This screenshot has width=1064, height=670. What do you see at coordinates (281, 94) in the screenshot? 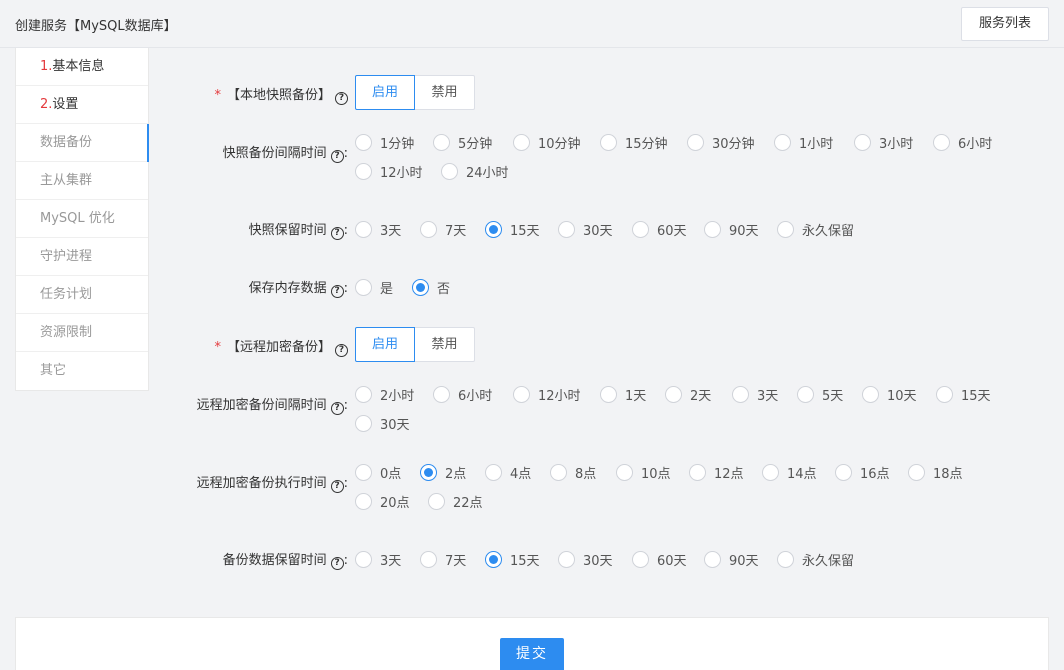
I see `local-snapshot-label: * 【本地快照备份】?` at bounding box center [281, 94].